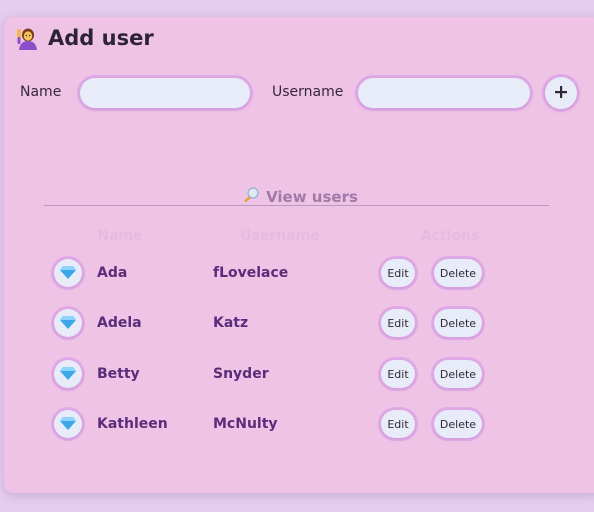 This screenshot has height=512, width=594. I want to click on user-name: Betty, so click(118, 374).